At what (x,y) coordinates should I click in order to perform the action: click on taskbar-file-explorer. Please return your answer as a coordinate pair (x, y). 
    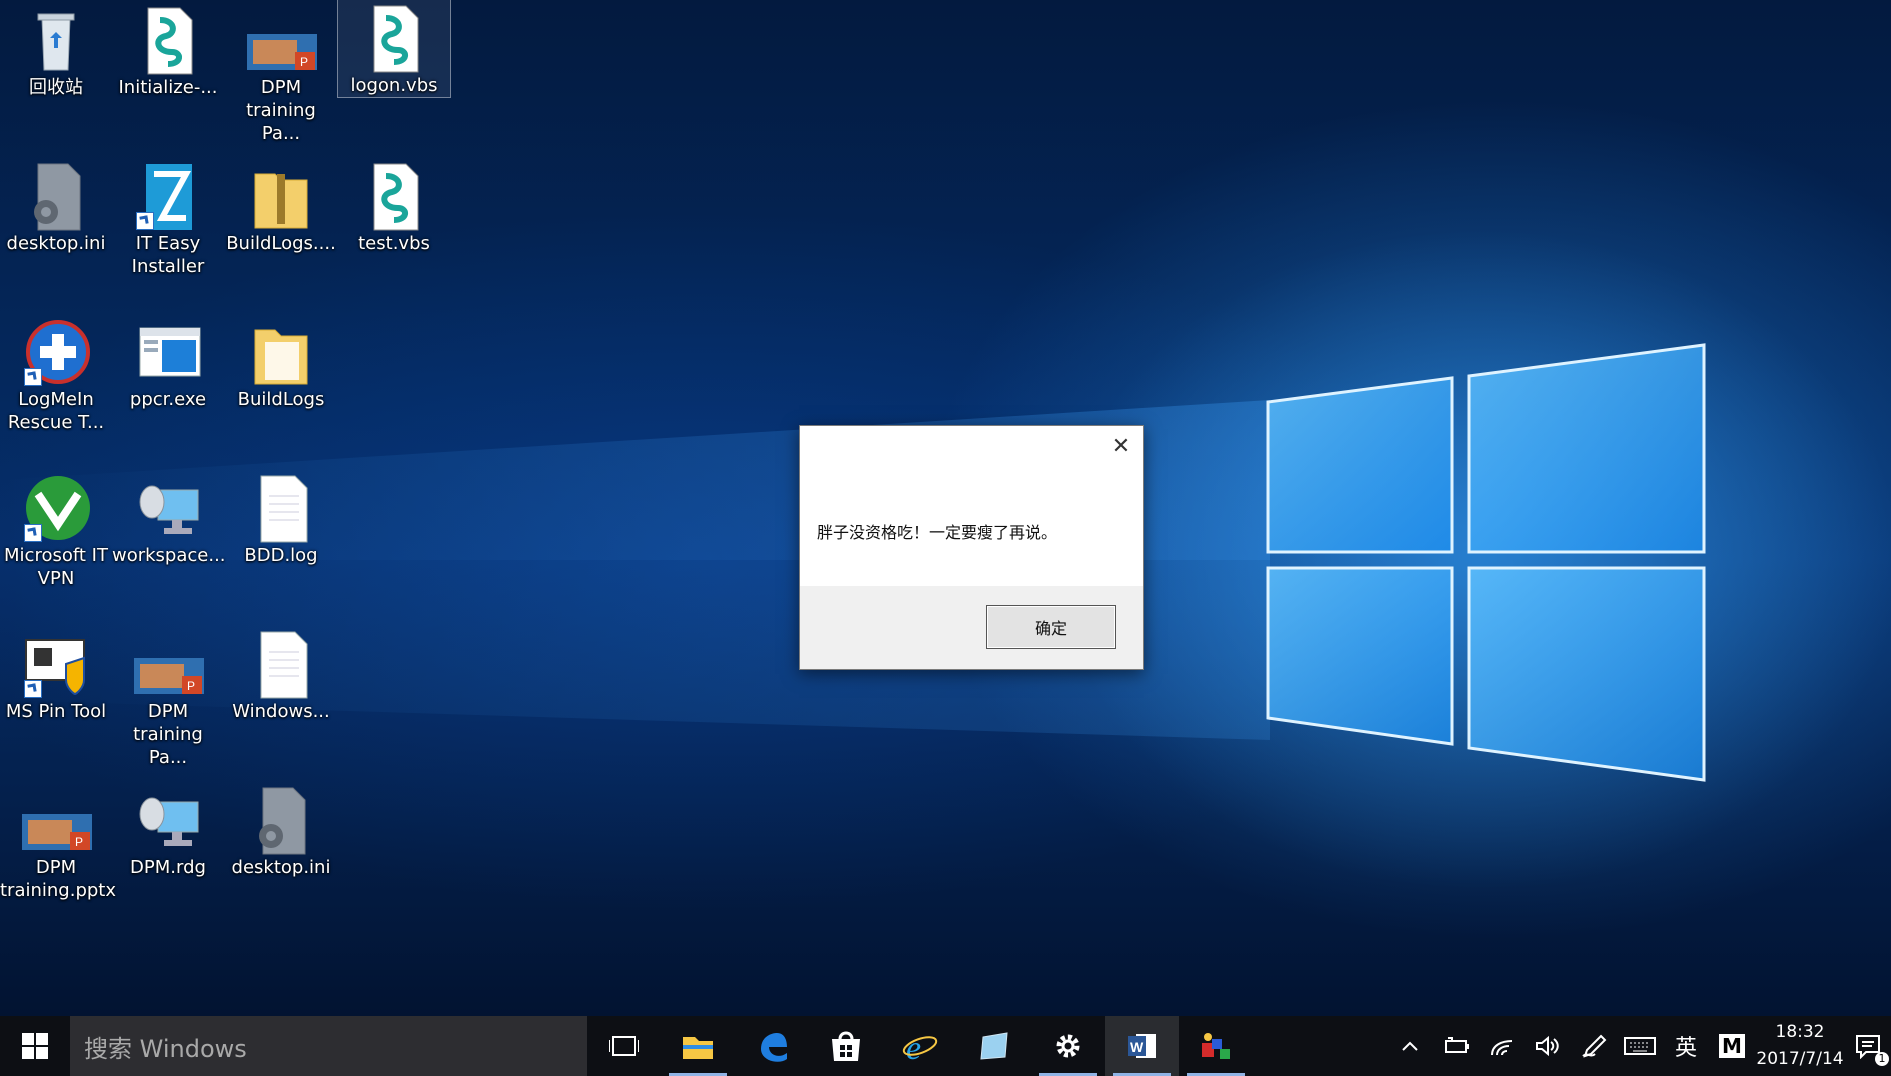
    Looking at the image, I should click on (698, 1046).